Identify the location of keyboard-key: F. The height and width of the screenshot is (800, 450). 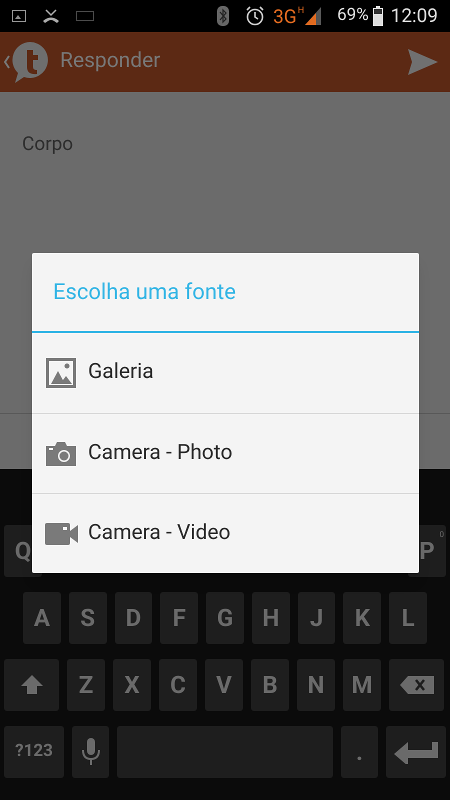
(179, 618).